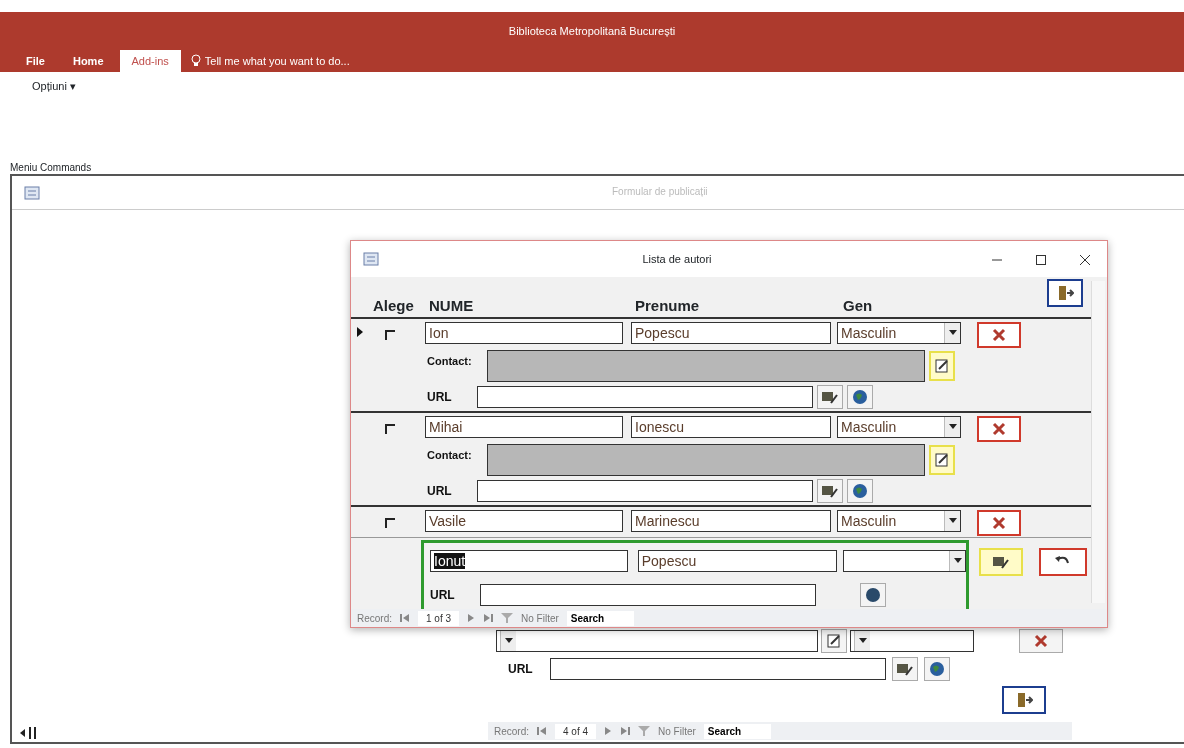 This screenshot has height=748, width=1184. I want to click on menu-label: Meniu Commands, so click(51, 167).